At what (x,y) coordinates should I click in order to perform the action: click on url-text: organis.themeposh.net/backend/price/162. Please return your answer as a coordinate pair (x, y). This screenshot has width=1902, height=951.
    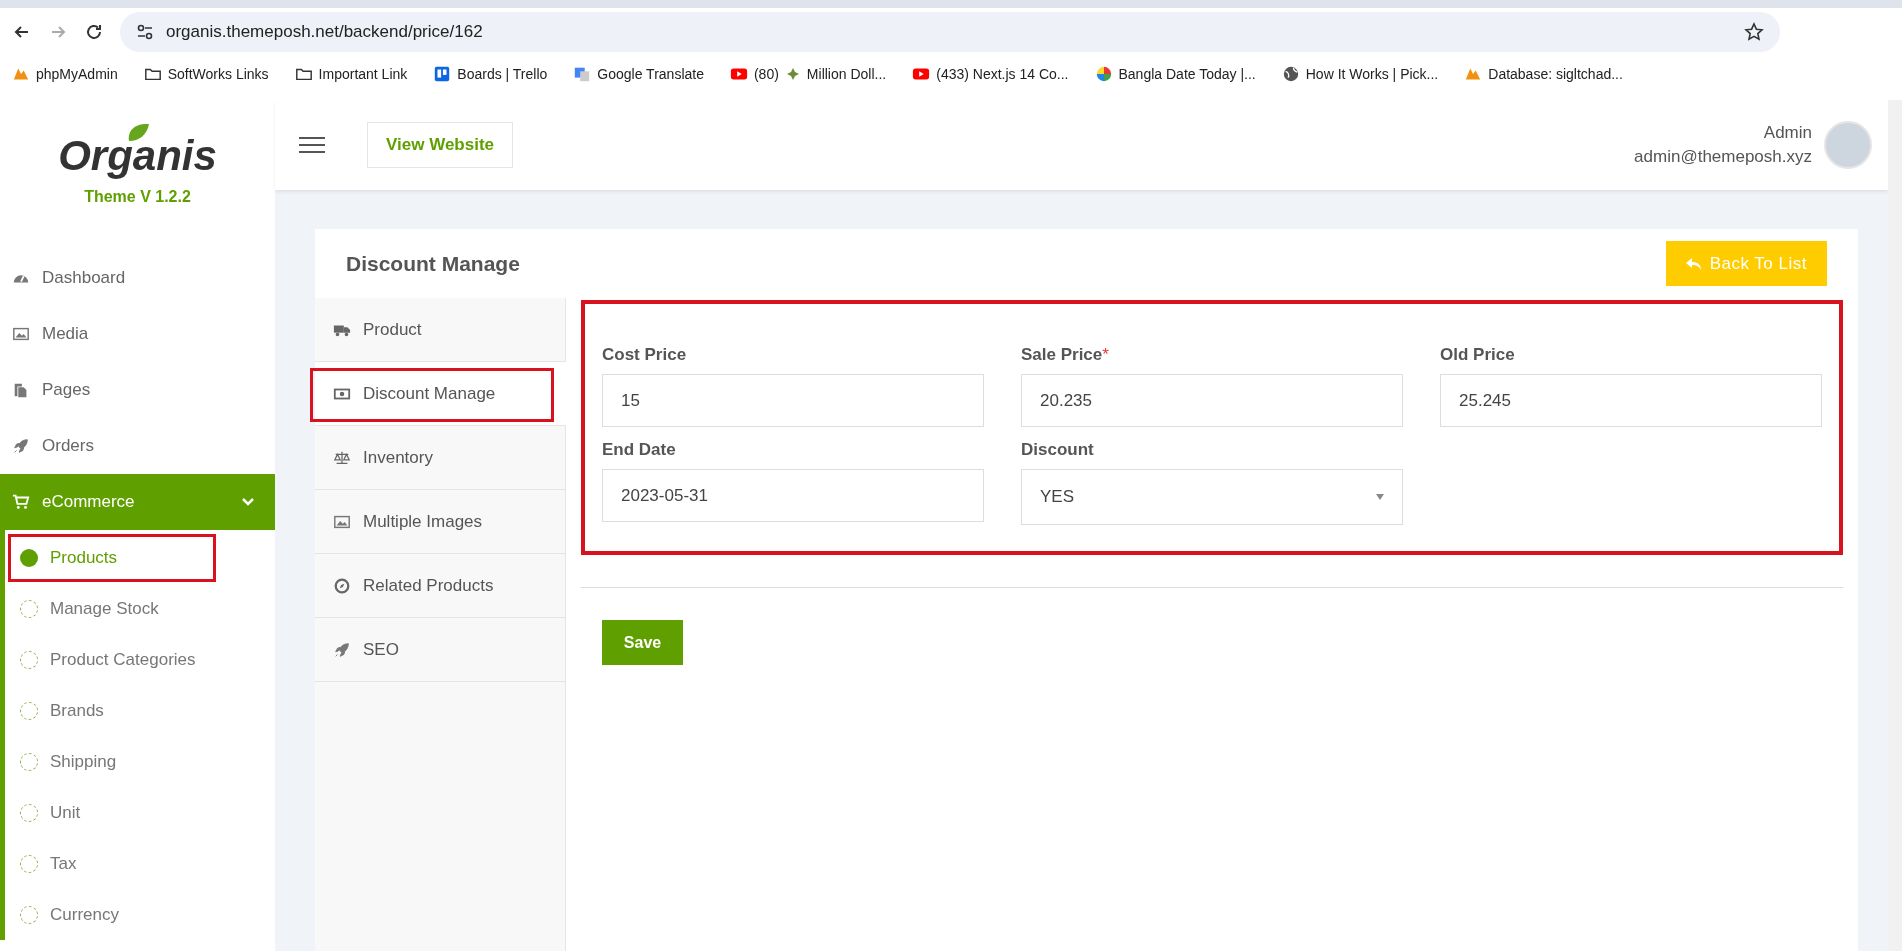
    Looking at the image, I should click on (325, 32).